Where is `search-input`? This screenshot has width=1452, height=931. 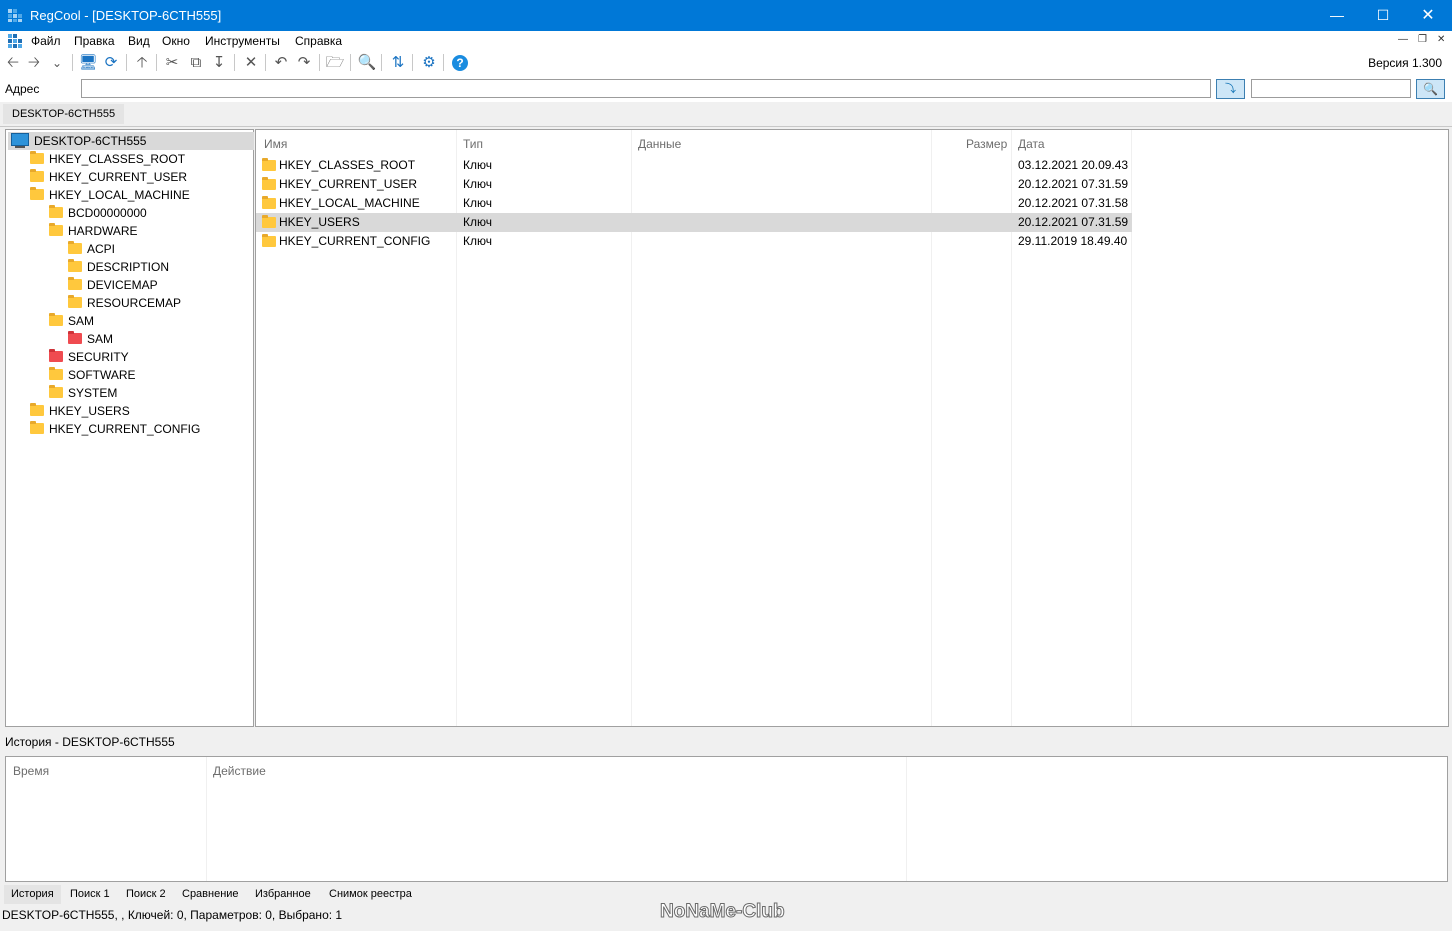
search-input is located at coordinates (1331, 88).